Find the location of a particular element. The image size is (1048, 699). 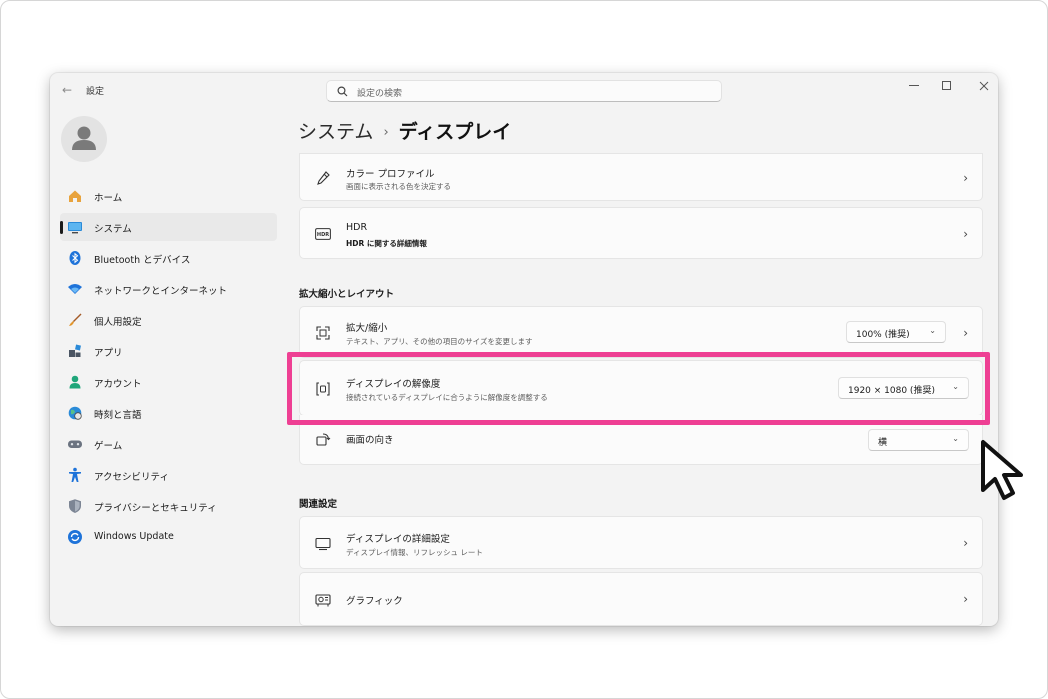

sidebar-item-label: Windows Update is located at coordinates (134, 536).